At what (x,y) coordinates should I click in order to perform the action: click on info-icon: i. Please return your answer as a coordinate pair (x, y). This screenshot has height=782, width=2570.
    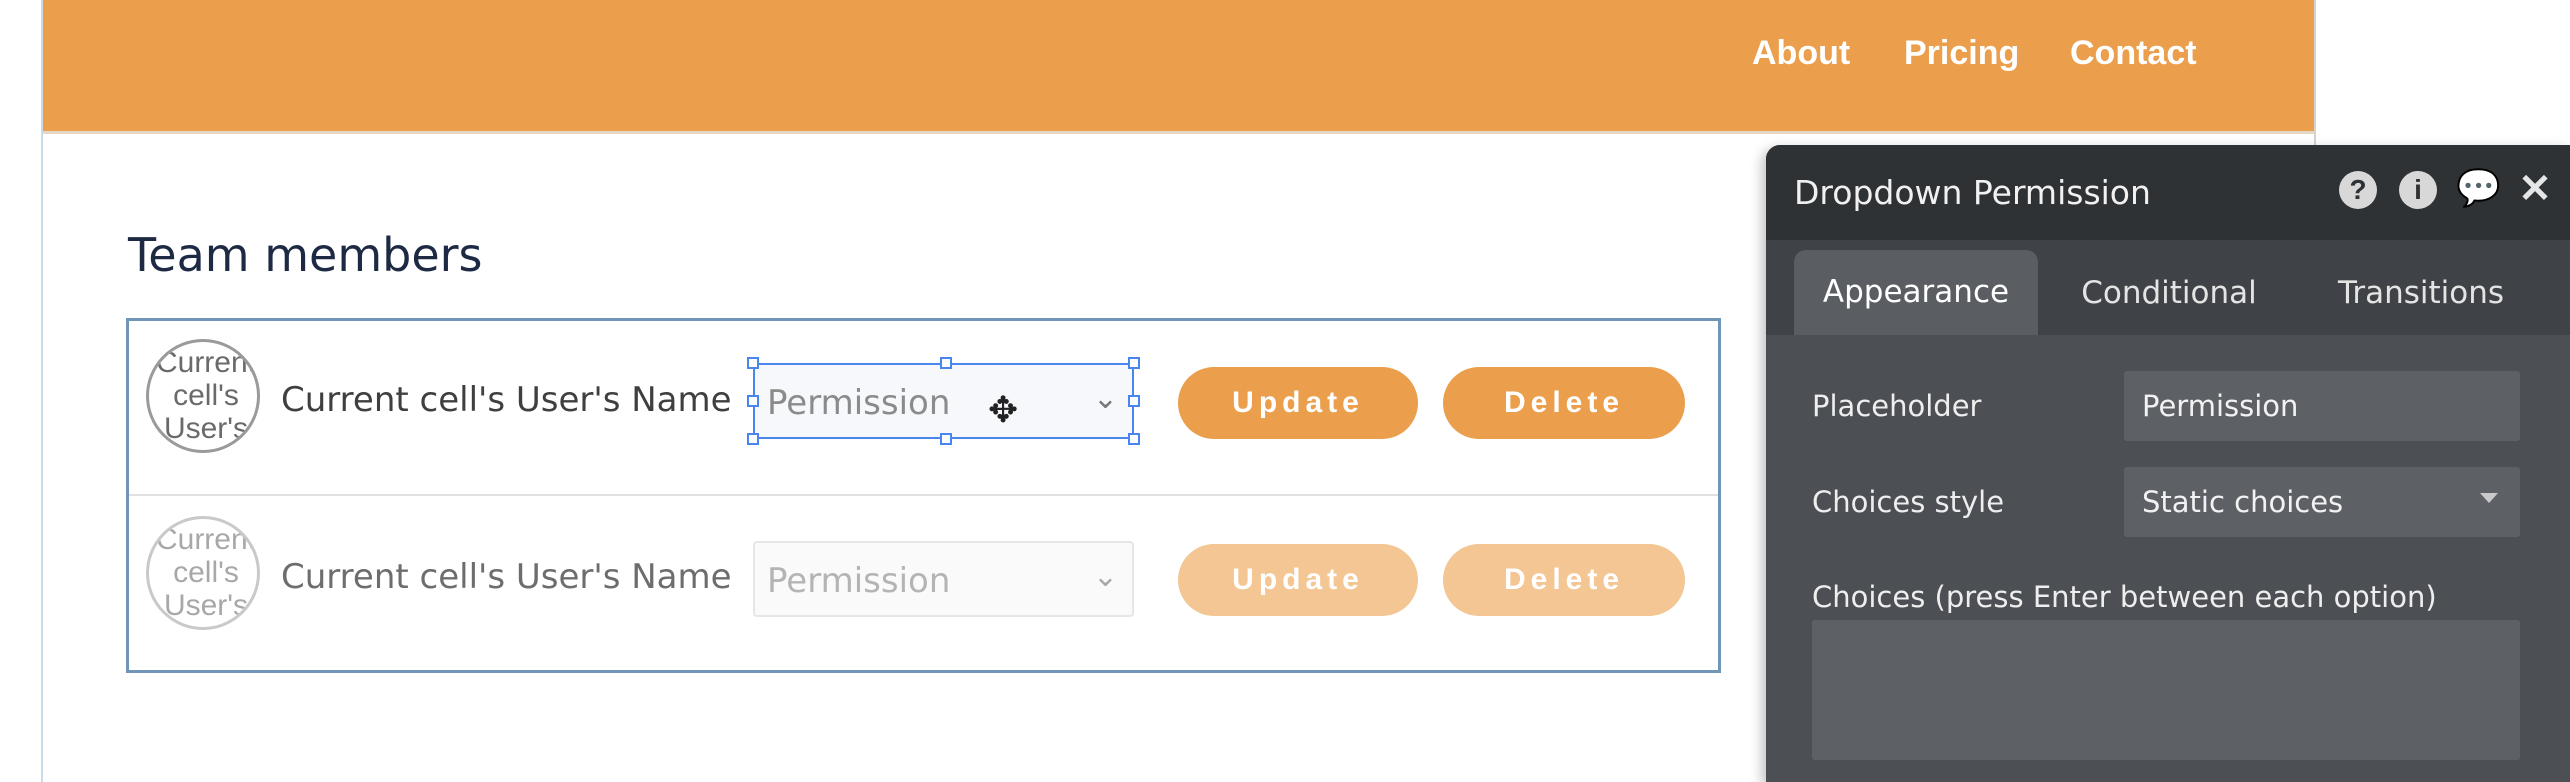
    Looking at the image, I should click on (2418, 190).